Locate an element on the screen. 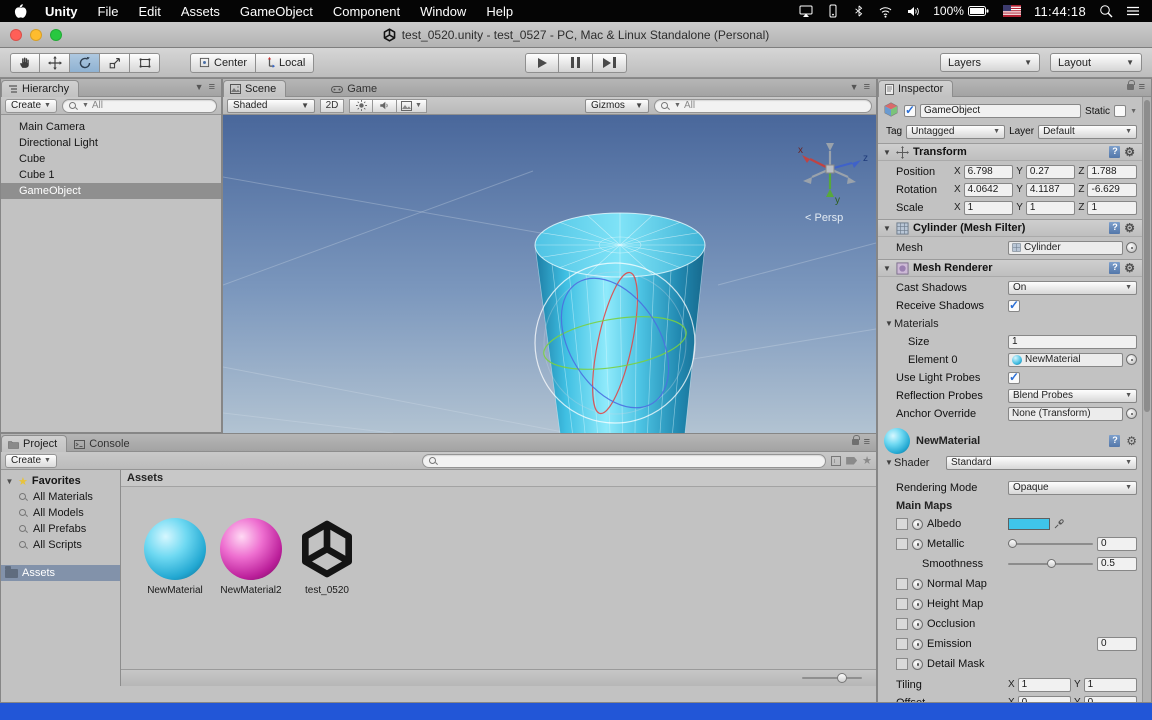 This screenshot has height=720, width=1152. assets-folder-row: Assets is located at coordinates (60, 573).